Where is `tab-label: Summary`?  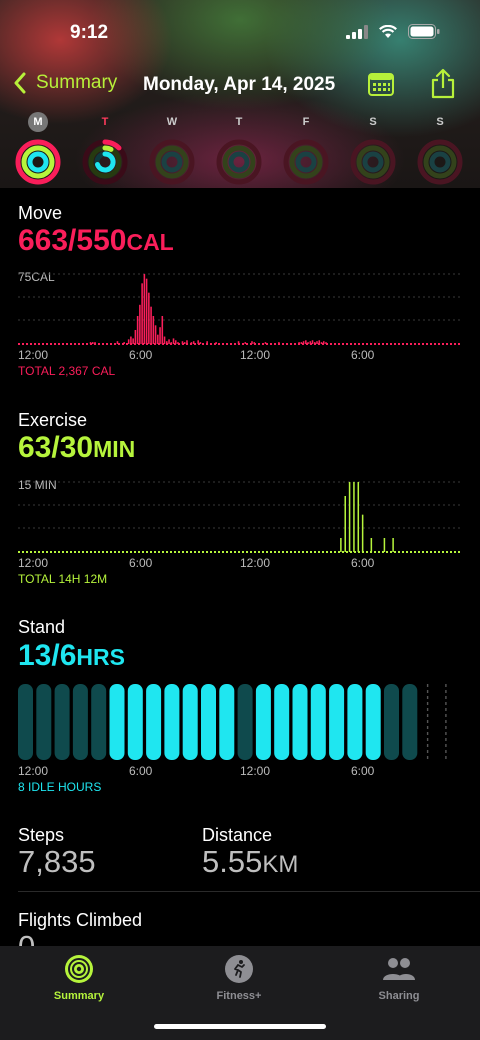 tab-label: Summary is located at coordinates (79, 996).